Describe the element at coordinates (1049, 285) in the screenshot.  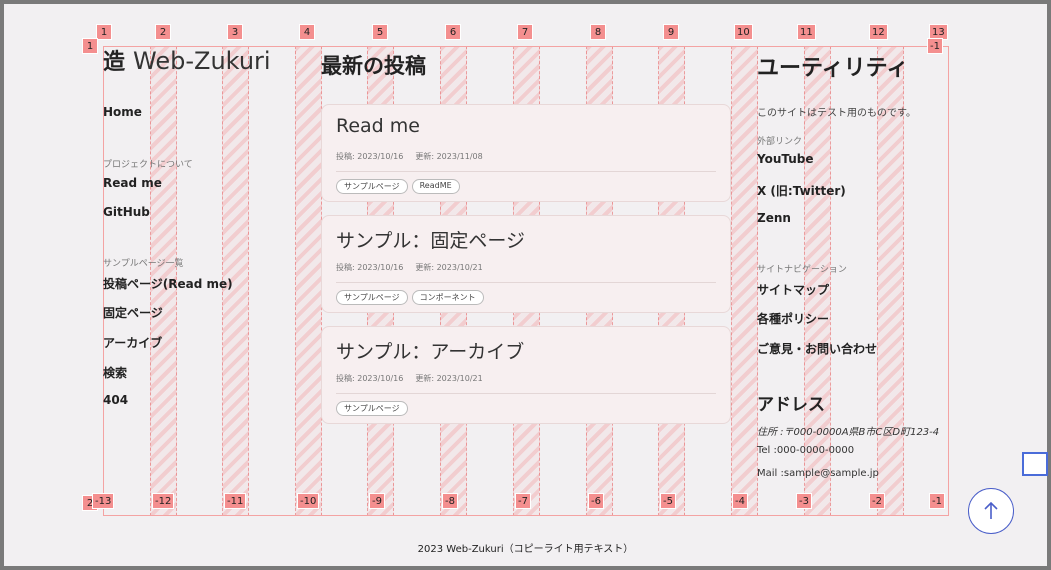
I see `window-frame-right` at that location.